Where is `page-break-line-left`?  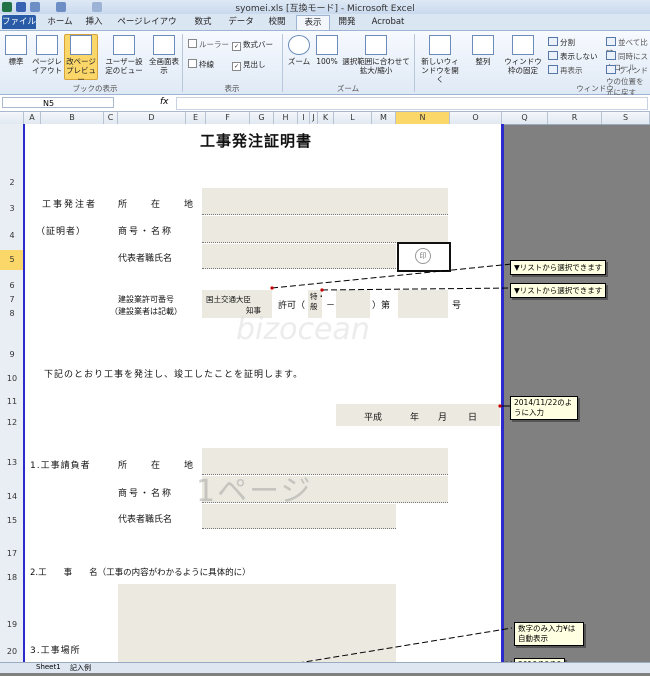
page-break-line-left is located at coordinates (24, 397).